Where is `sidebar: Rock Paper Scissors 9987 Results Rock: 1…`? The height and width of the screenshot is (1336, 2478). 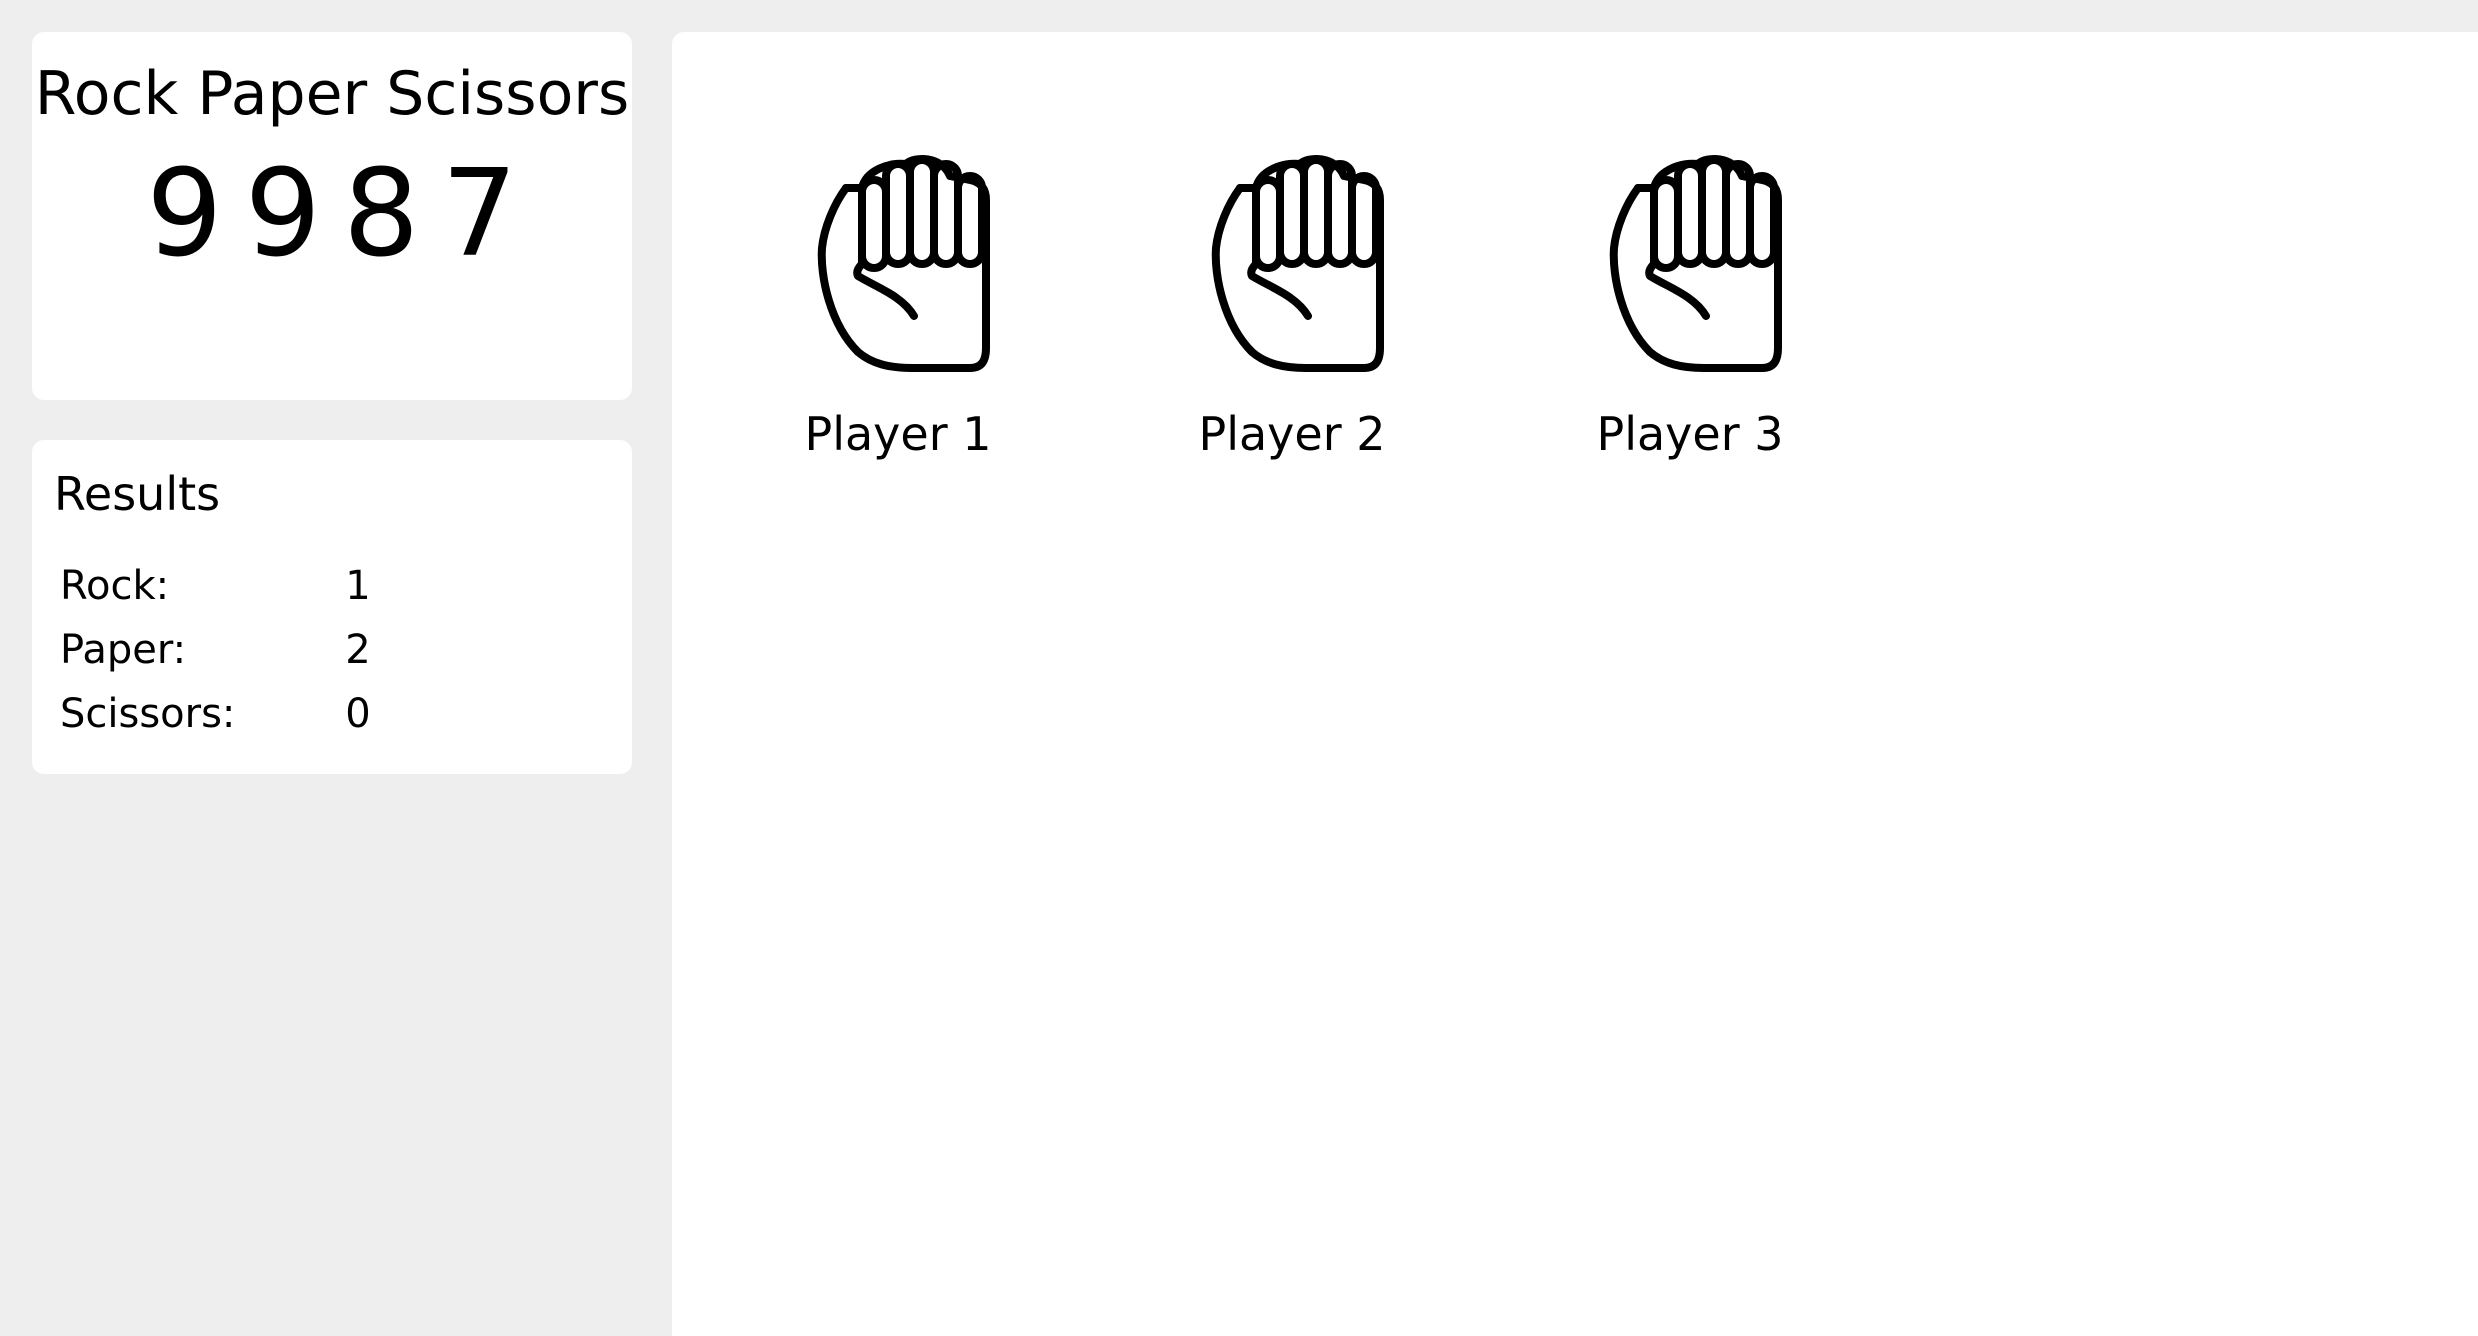 sidebar: Rock Paper Scissors 9987 Results Rock: 1… is located at coordinates (332, 403).